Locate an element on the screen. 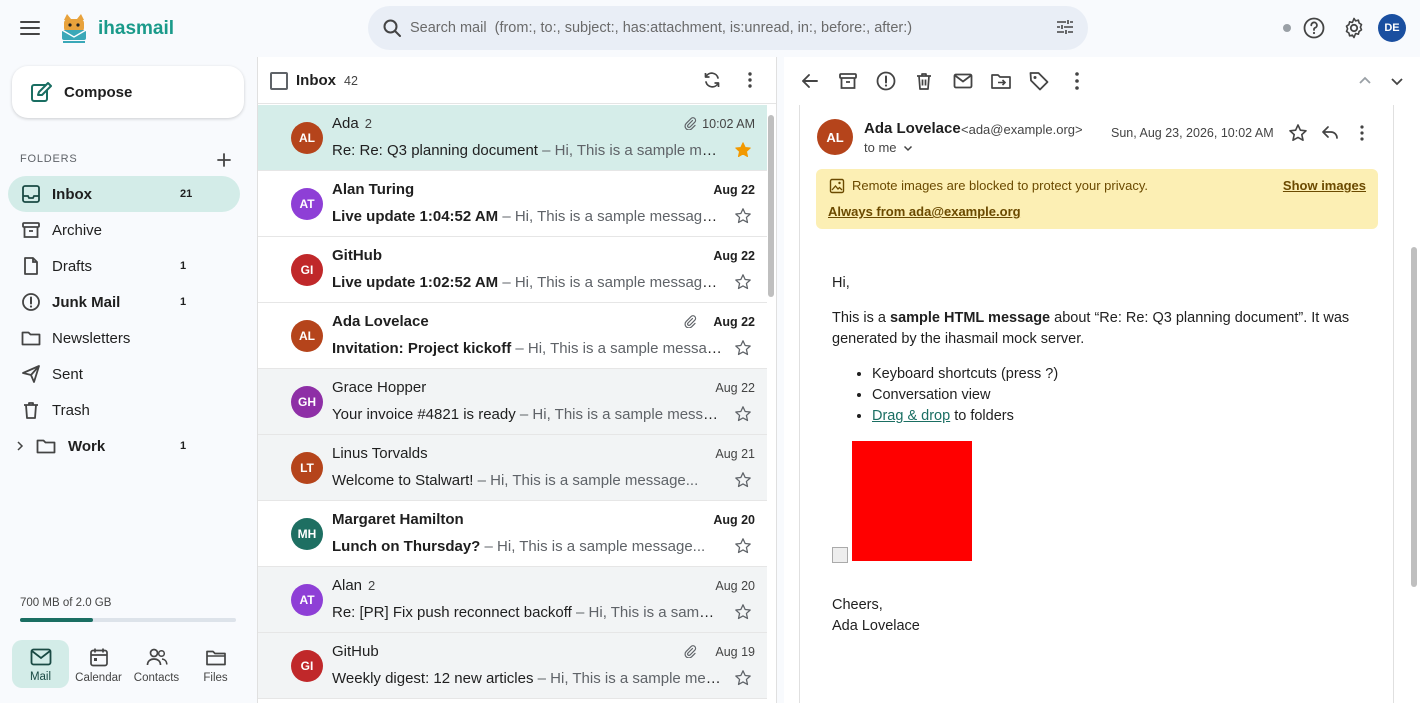 The height and width of the screenshot is (703, 1420). list-scrollbar is located at coordinates (771, 206).